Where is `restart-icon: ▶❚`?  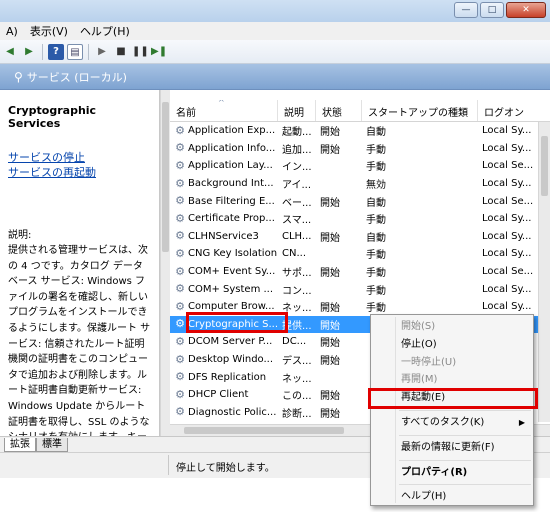 restart-icon: ▶❚ is located at coordinates (159, 52).